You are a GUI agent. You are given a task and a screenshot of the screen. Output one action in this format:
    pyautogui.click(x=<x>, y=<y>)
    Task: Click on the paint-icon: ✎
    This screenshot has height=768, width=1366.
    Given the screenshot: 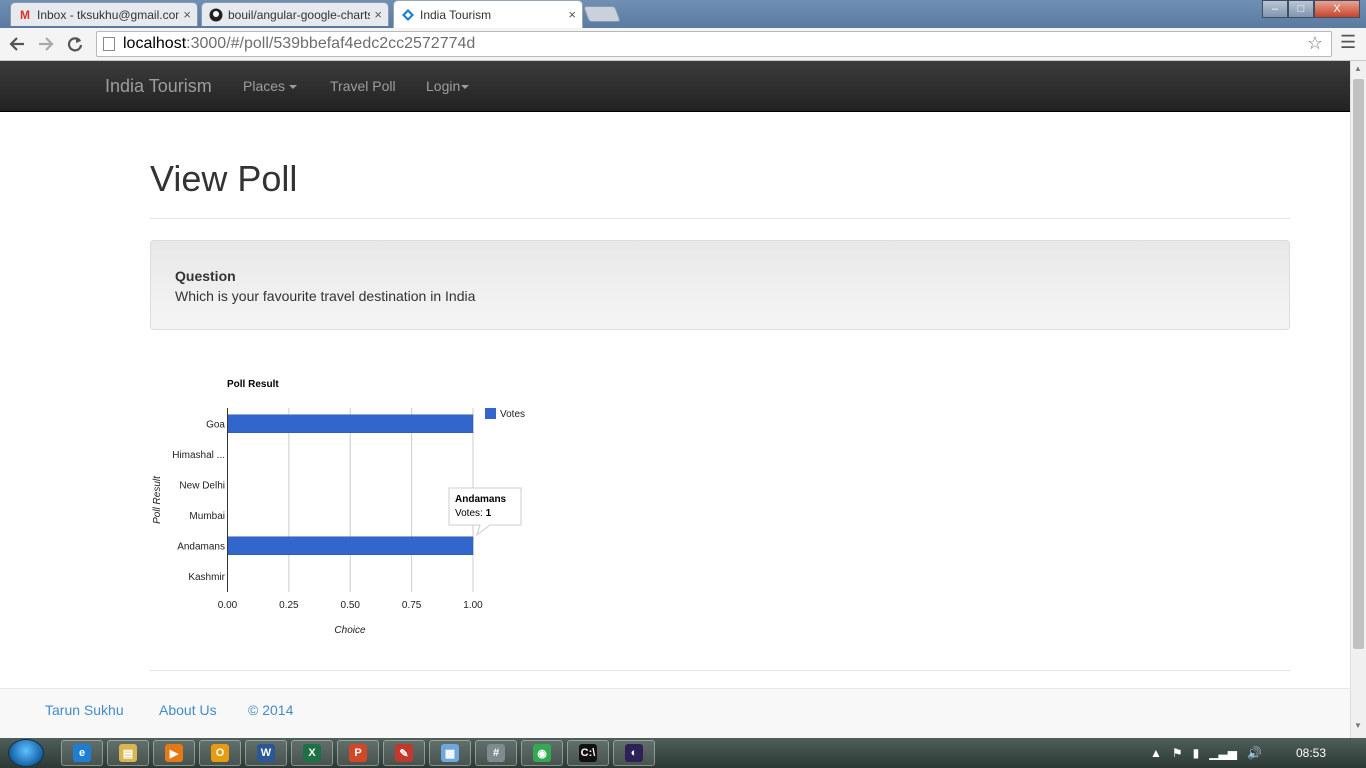 What is the action you would take?
    pyautogui.click(x=404, y=753)
    